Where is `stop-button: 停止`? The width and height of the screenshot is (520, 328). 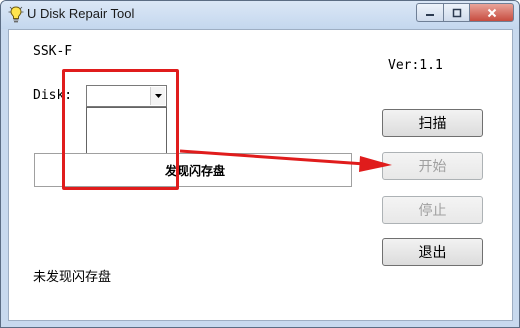 stop-button: 停止 is located at coordinates (432, 210).